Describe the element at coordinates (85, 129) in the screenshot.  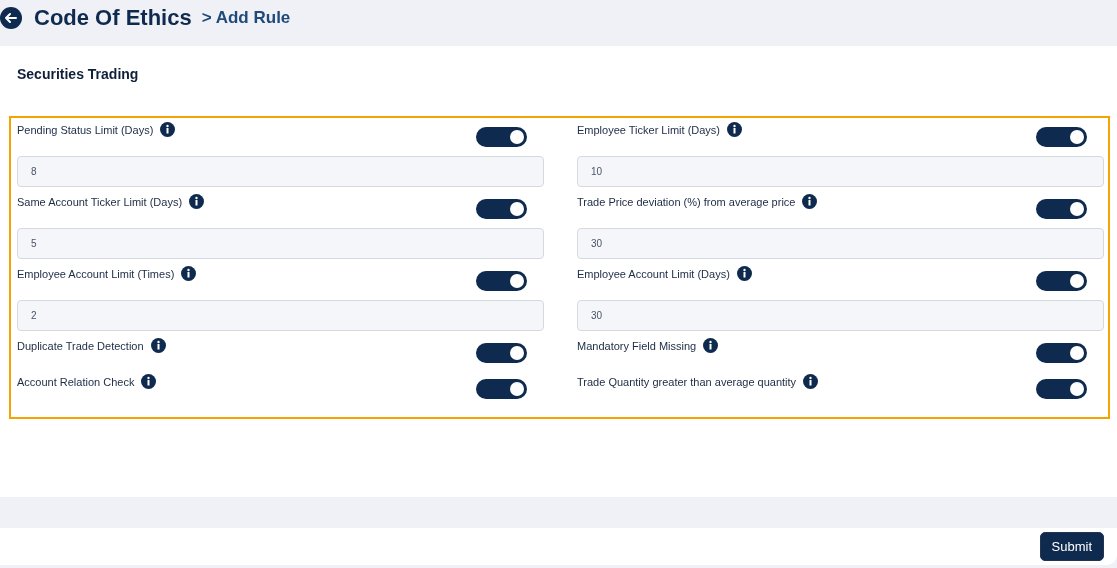
I see `rule-label: Pending Status Limit (Days)` at that location.